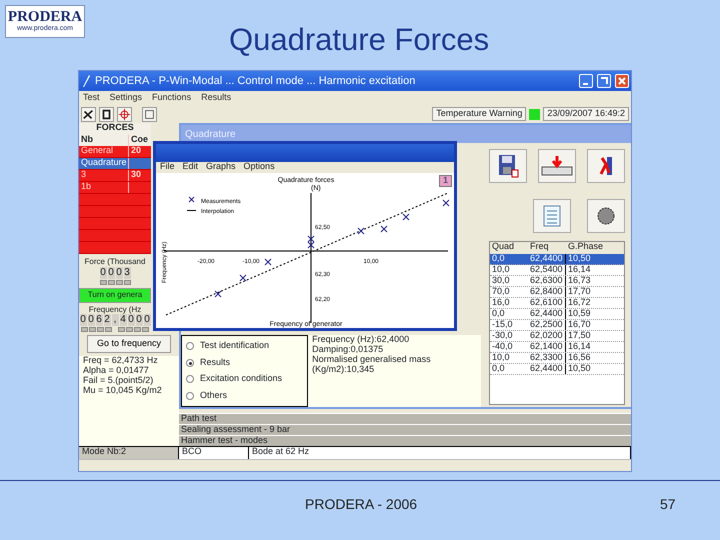 This screenshot has width=720, height=540. What do you see at coordinates (216, 98) in the screenshot?
I see `menu-item: Results` at bounding box center [216, 98].